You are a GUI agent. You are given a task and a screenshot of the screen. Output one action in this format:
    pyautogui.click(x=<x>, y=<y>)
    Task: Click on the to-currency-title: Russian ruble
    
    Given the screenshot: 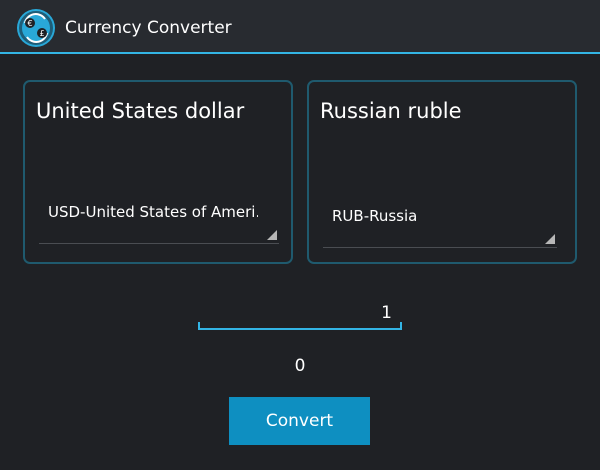 What is the action you would take?
    pyautogui.click(x=391, y=111)
    